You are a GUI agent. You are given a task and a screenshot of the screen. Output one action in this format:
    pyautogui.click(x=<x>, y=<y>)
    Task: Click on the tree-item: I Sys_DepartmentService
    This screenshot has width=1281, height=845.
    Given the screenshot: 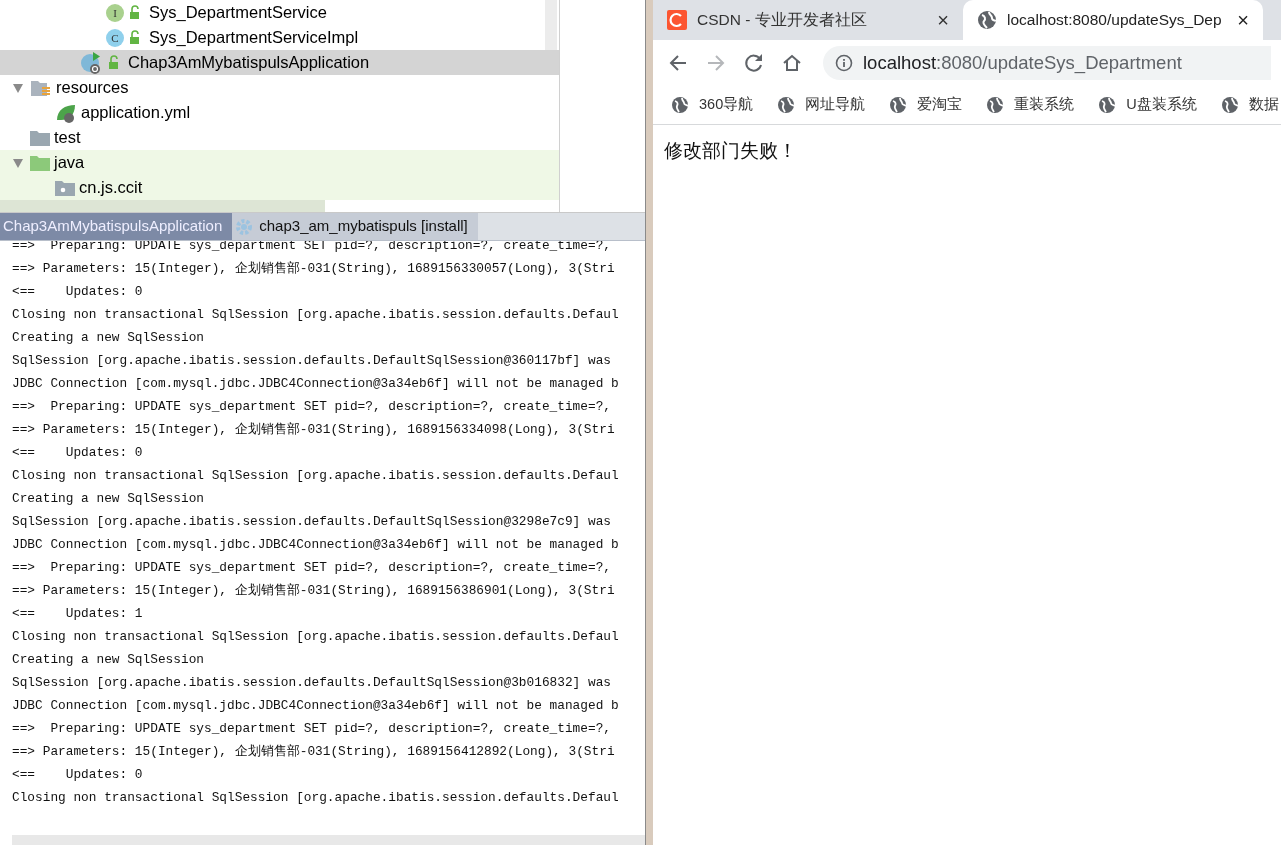 What is the action you would take?
    pyautogui.click(x=279, y=12)
    